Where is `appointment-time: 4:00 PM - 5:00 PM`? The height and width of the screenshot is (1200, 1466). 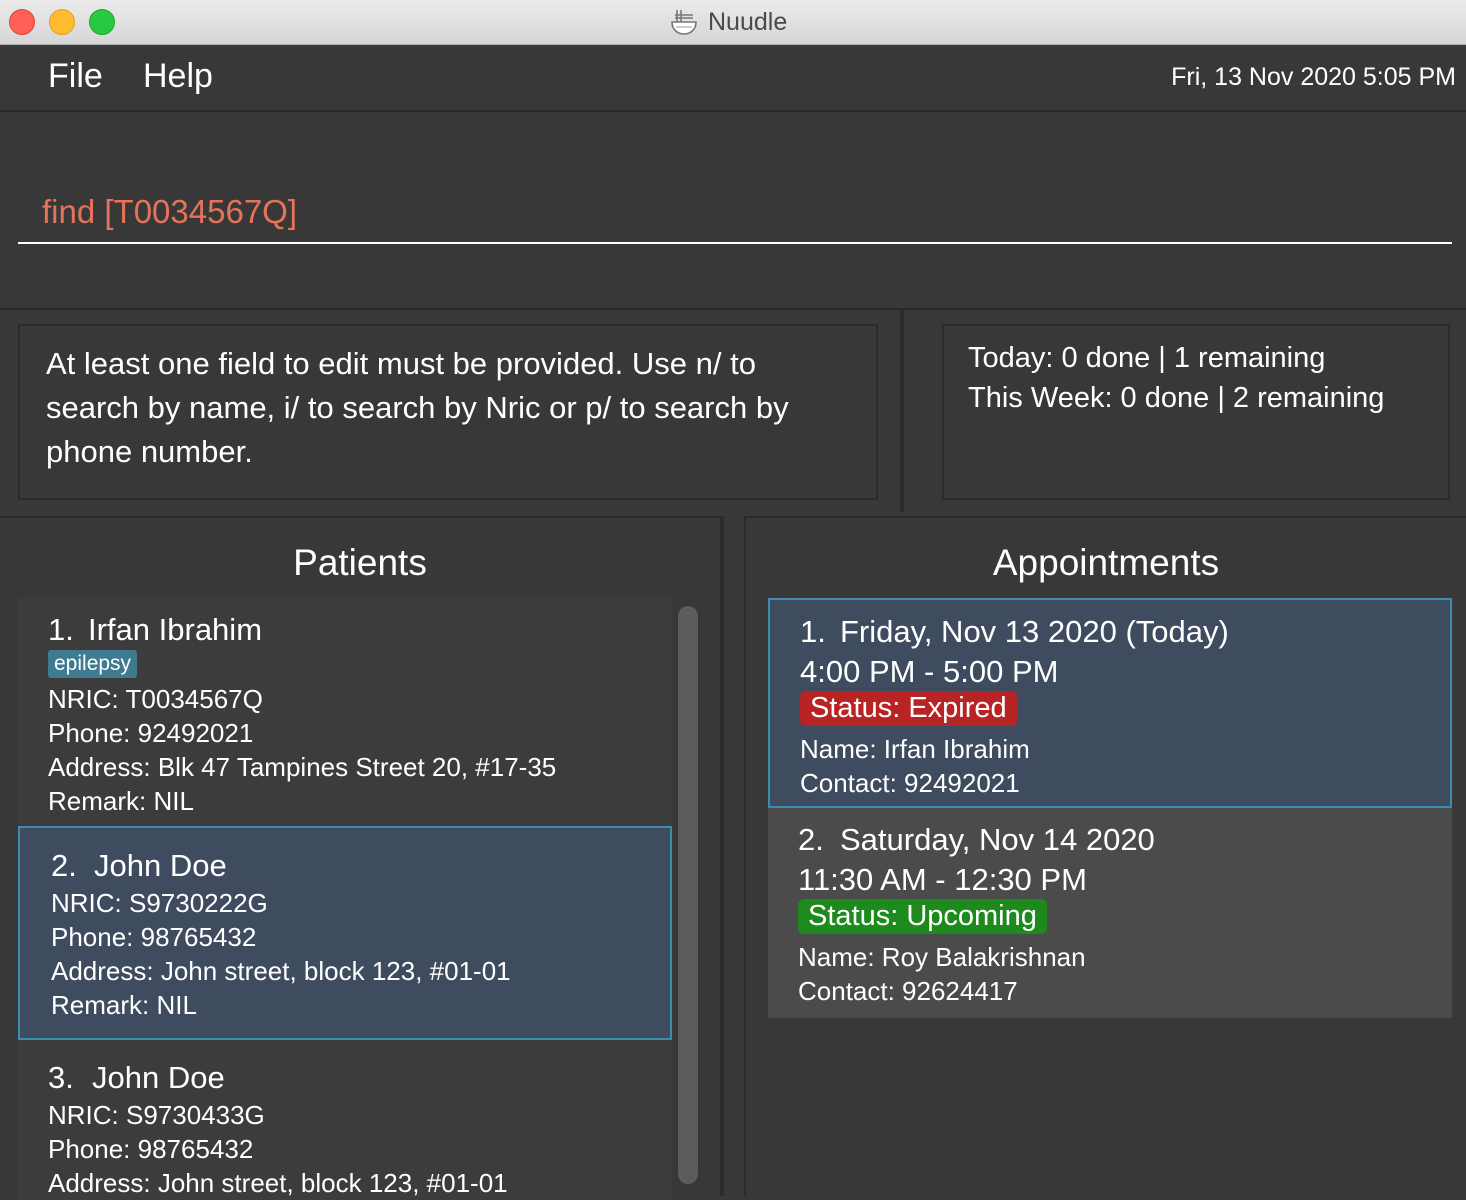
appointment-time: 4:00 PM - 5:00 PM is located at coordinates (929, 671).